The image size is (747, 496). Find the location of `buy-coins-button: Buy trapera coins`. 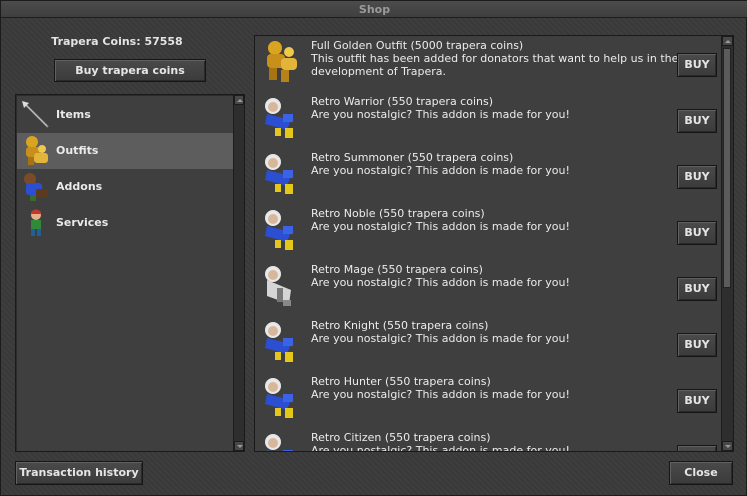

buy-coins-button: Buy trapera coins is located at coordinates (130, 70).